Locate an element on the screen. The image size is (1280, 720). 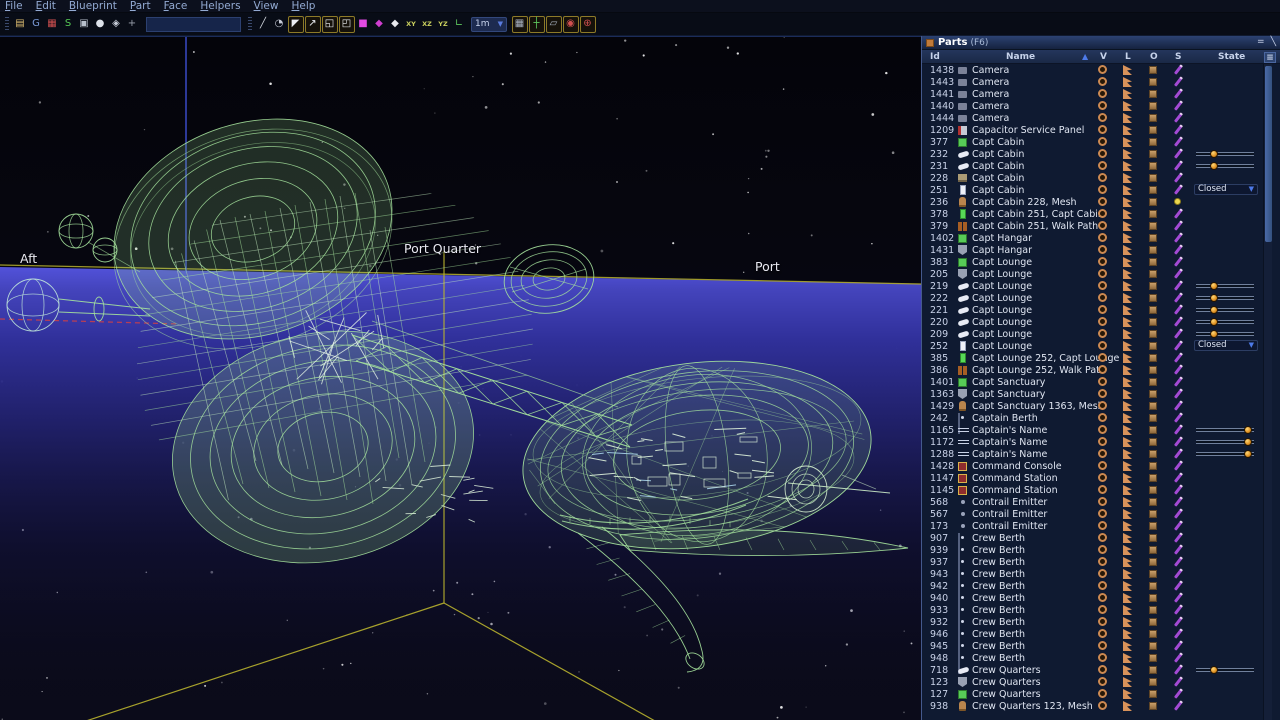
table-row: 567 Contrail Emitter is located at coordinates (1092, 514).